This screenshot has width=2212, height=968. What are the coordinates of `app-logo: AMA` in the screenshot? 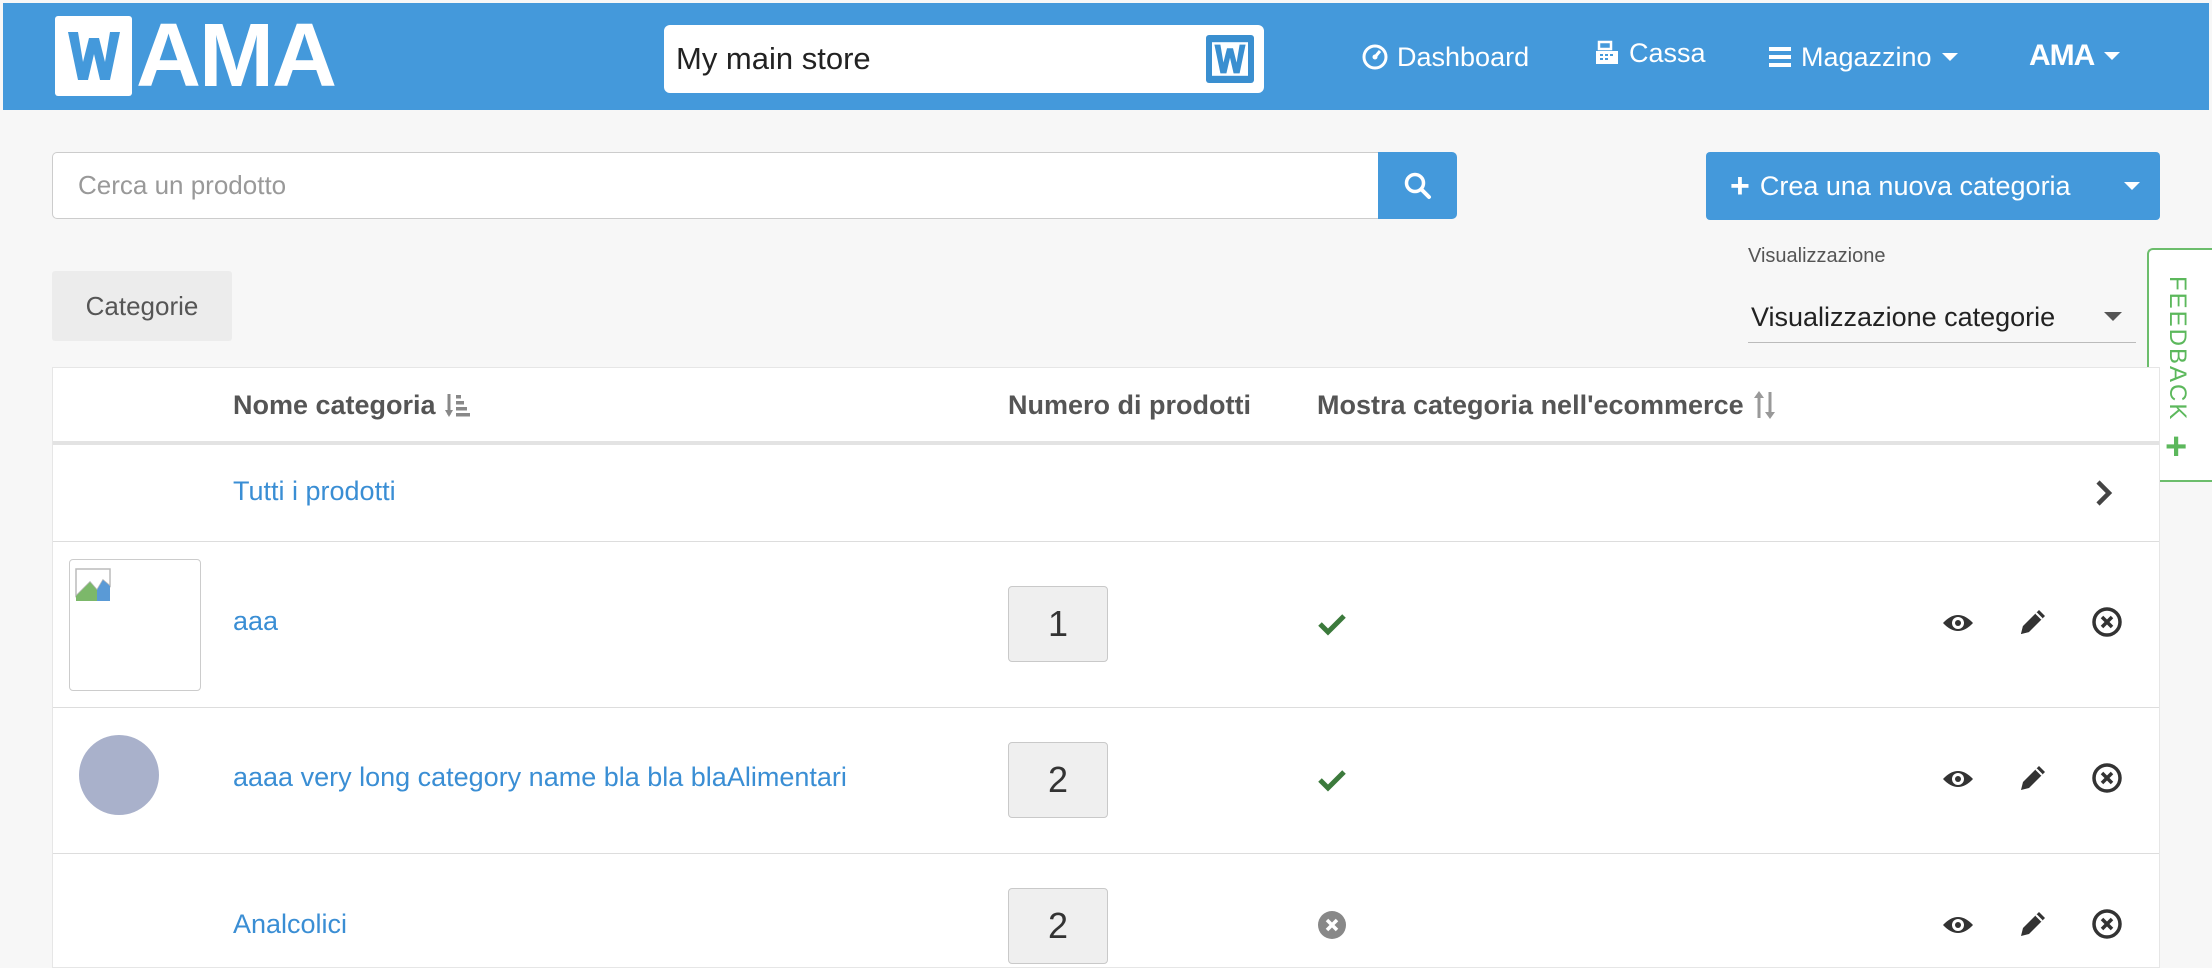 It's located at (196, 56).